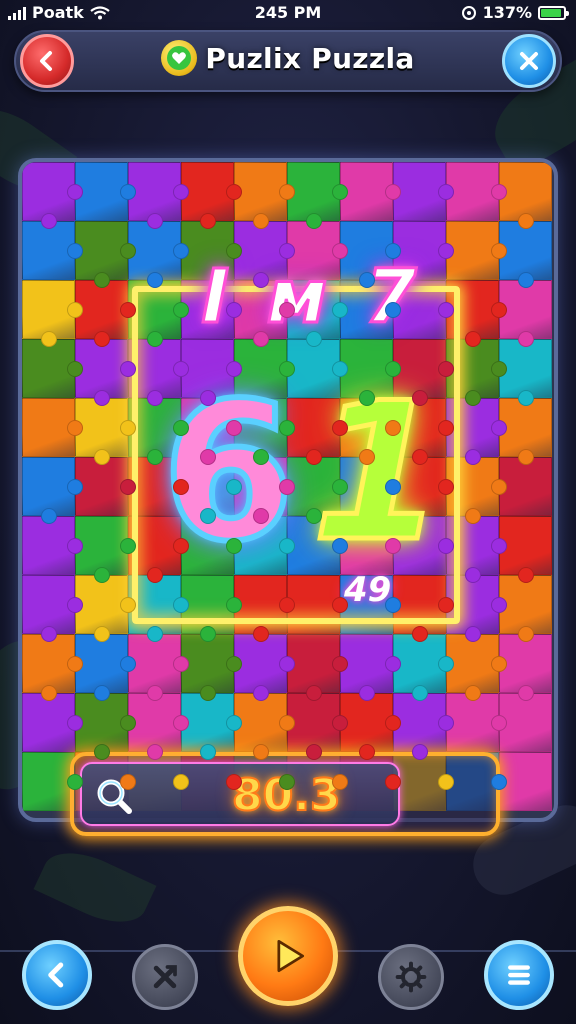  What do you see at coordinates (529, 61) in the screenshot?
I see `close-button` at bounding box center [529, 61].